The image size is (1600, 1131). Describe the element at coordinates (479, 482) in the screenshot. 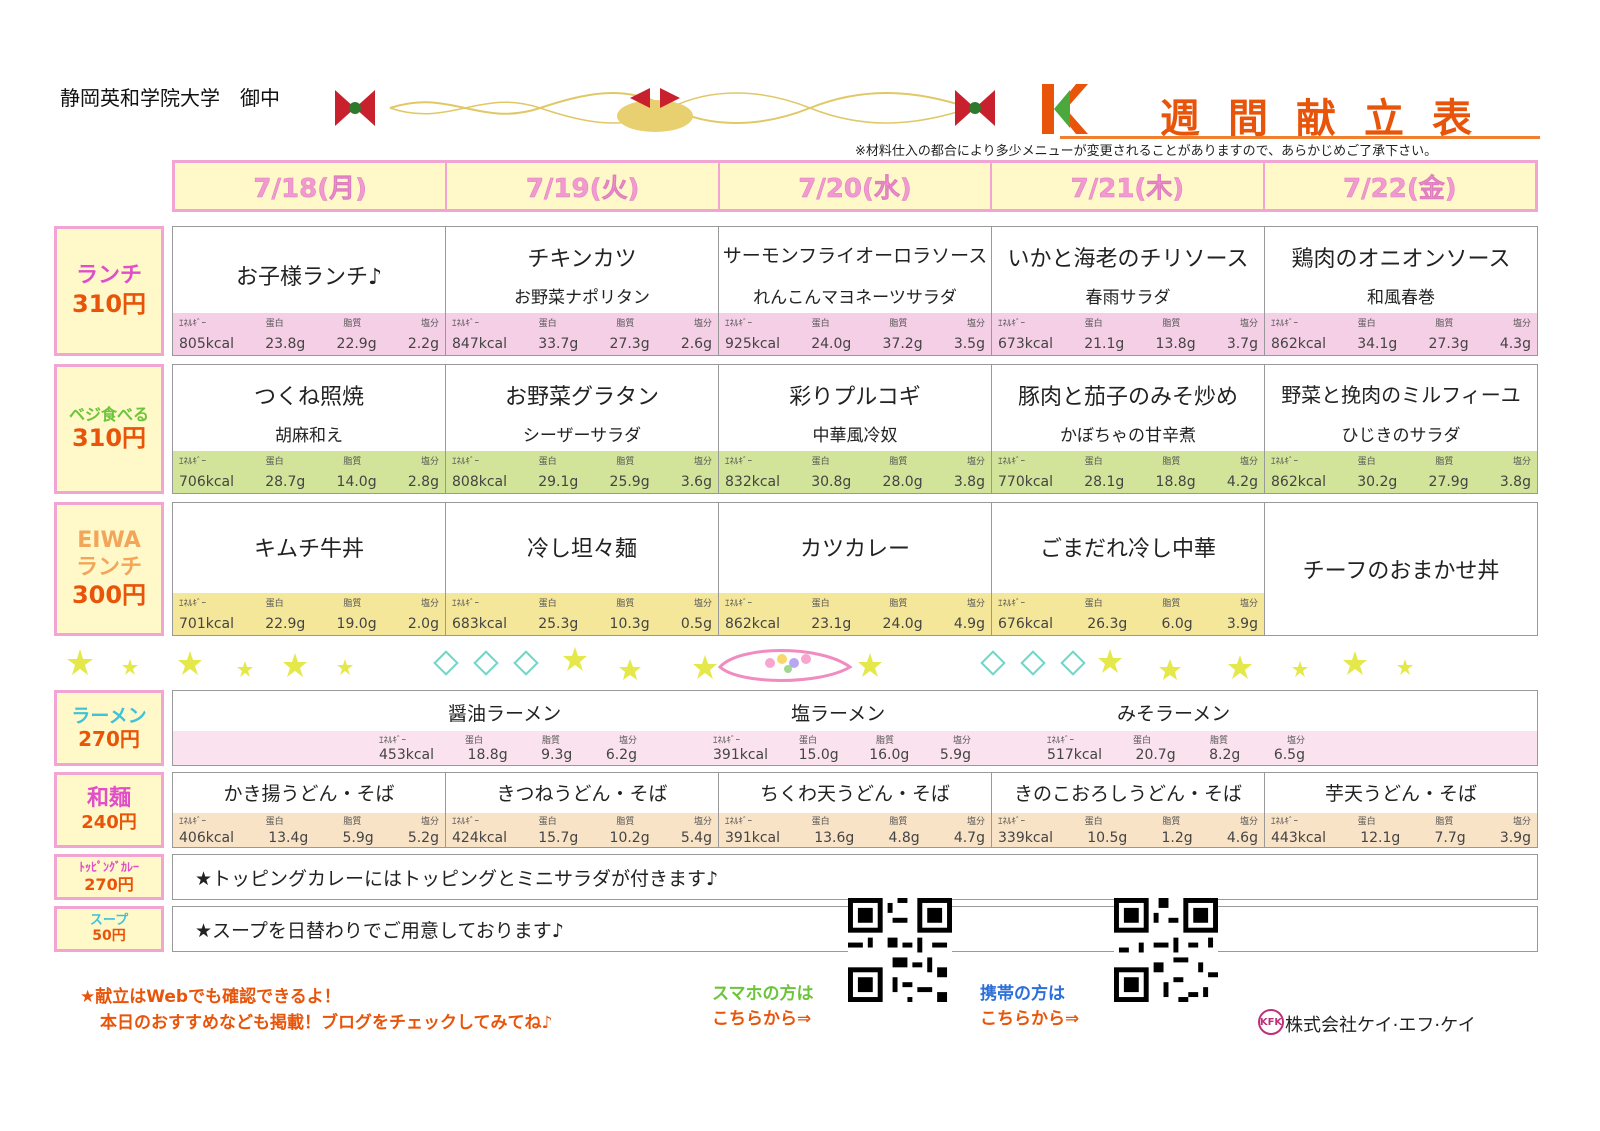

I see `energy-value: 808kcal` at that location.